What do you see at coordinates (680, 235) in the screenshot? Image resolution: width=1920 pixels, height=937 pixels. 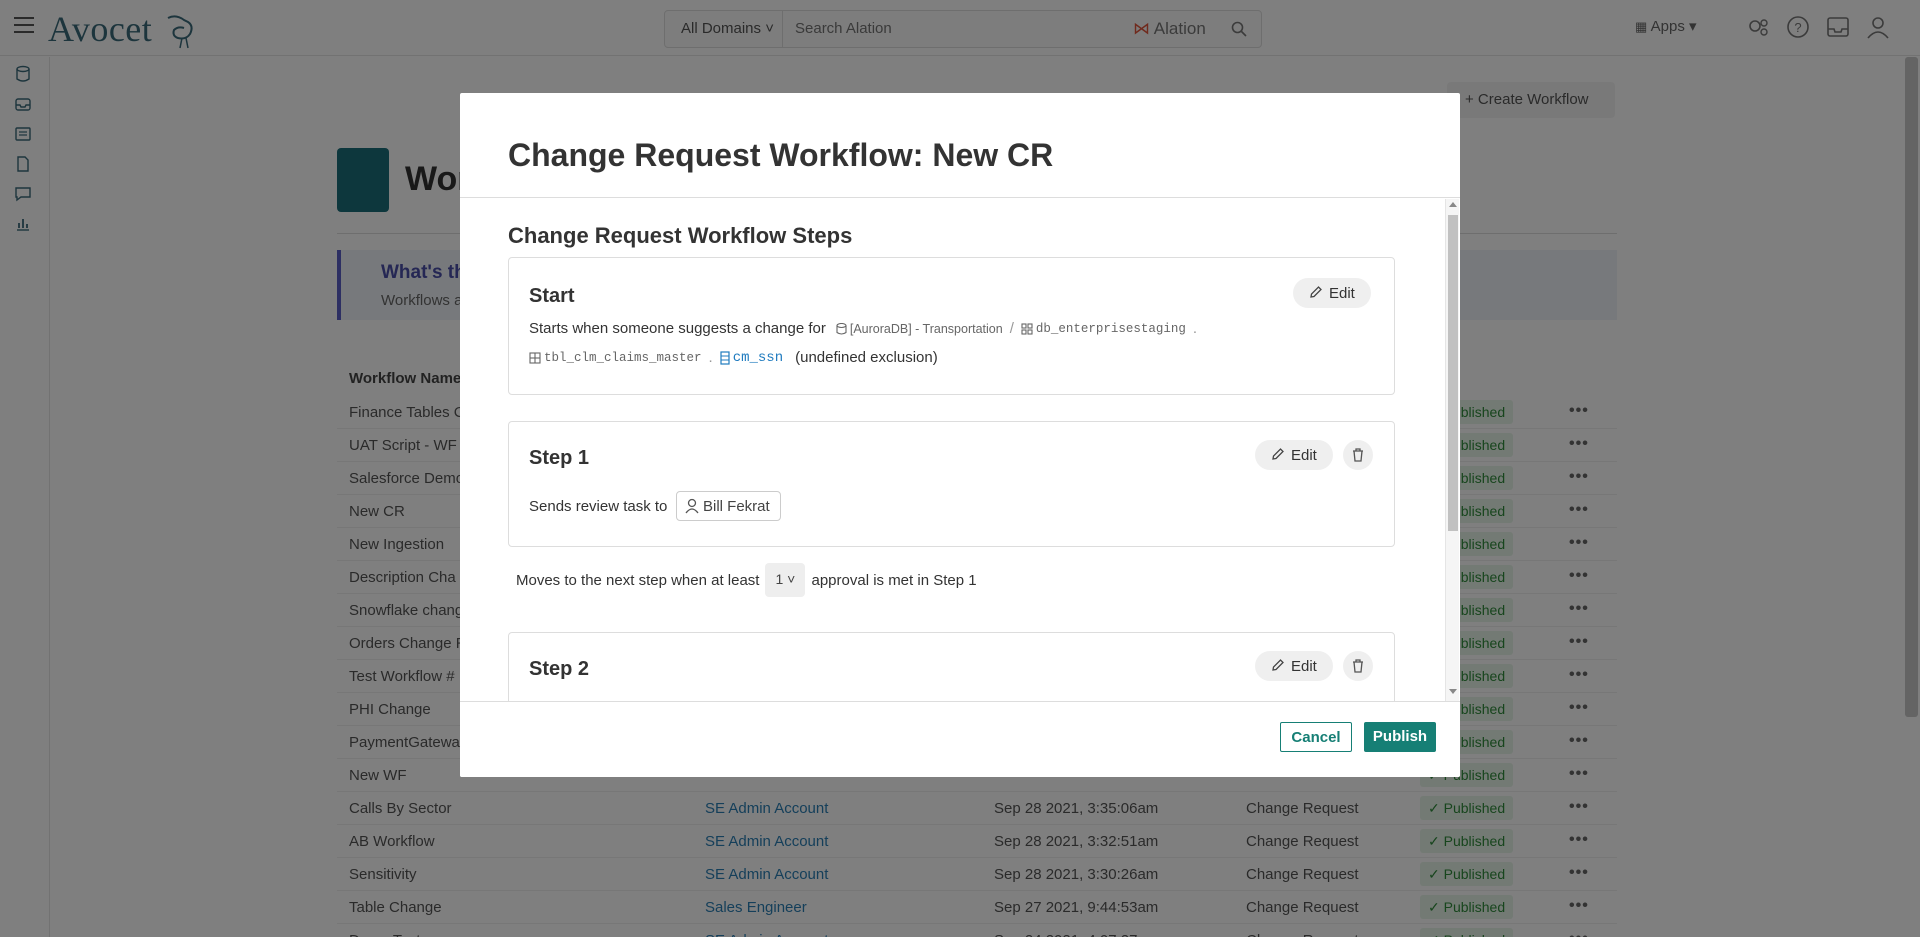 I see `steps-heading: Change Request Workflow Steps` at bounding box center [680, 235].